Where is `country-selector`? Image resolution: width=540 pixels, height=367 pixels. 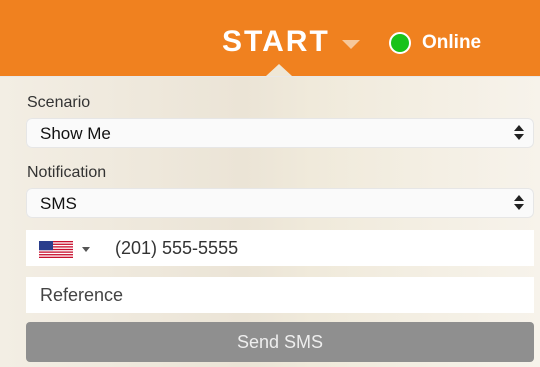
country-selector is located at coordinates (64, 249).